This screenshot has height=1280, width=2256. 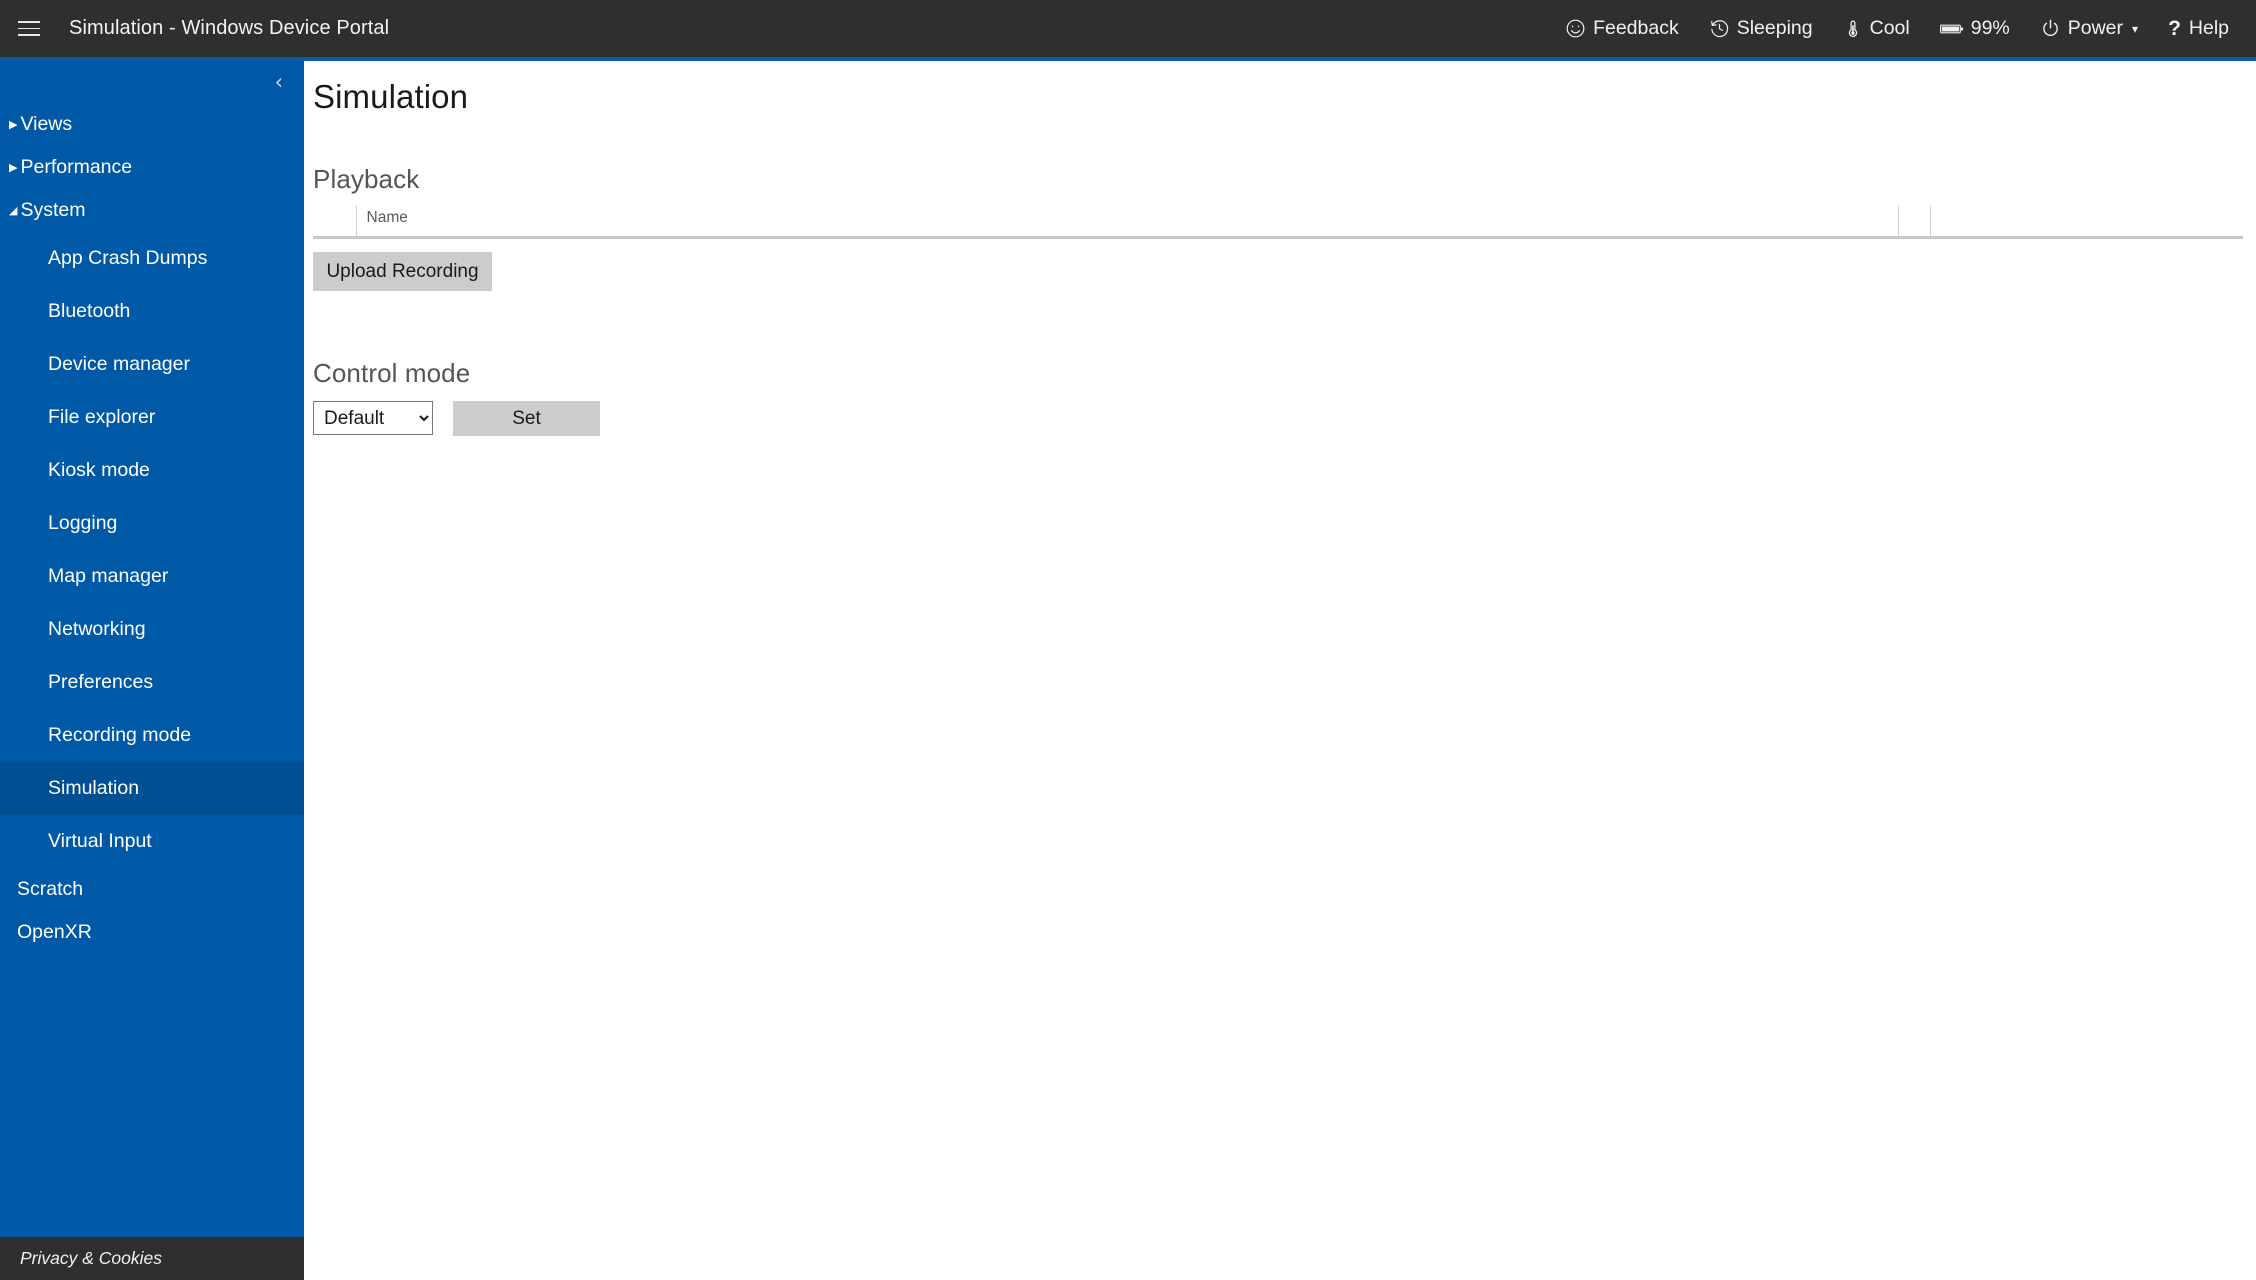 I want to click on header-item-feedback: Feedback, so click(x=1622, y=28).